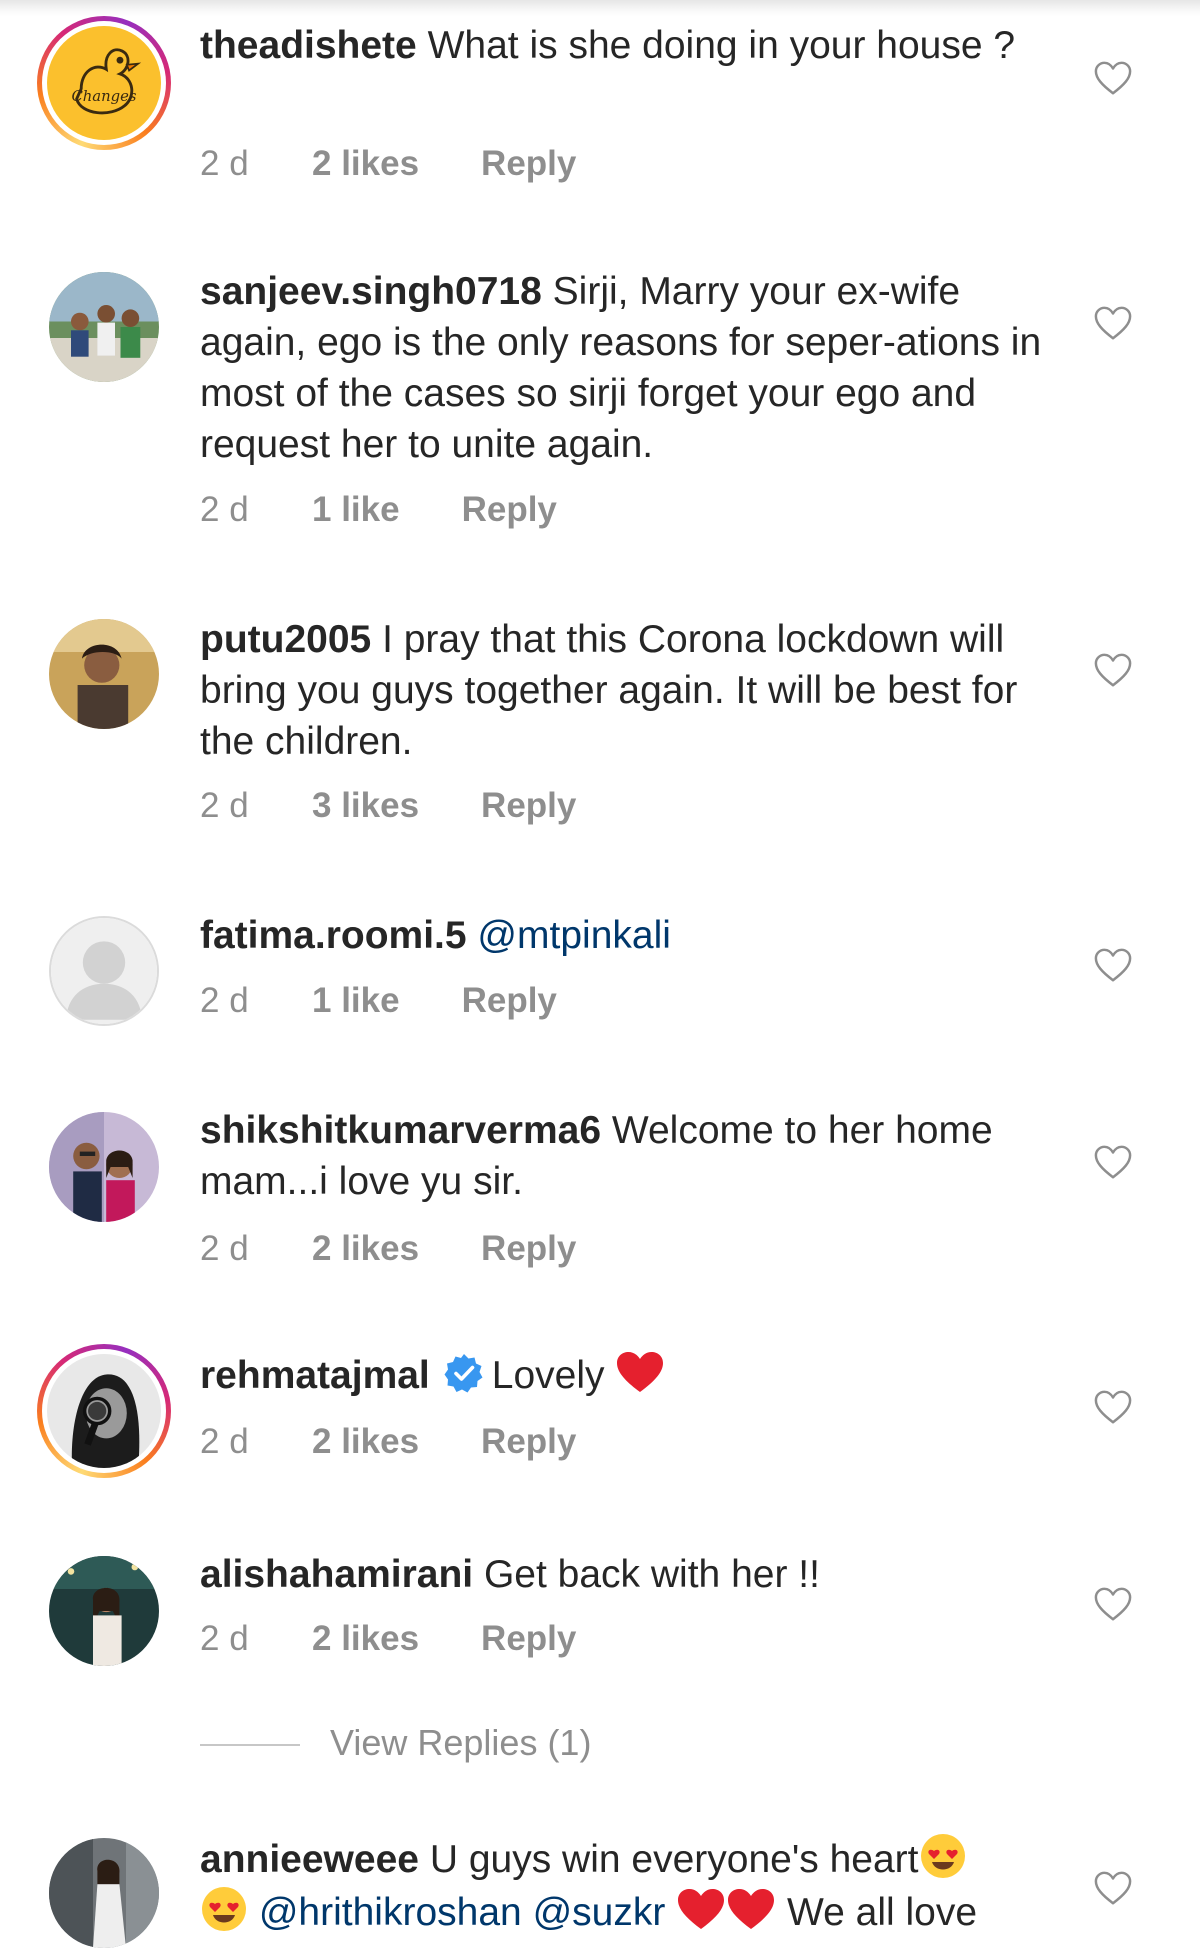  What do you see at coordinates (371, 291) in the screenshot?
I see `username: sanjeev.singh0718` at bounding box center [371, 291].